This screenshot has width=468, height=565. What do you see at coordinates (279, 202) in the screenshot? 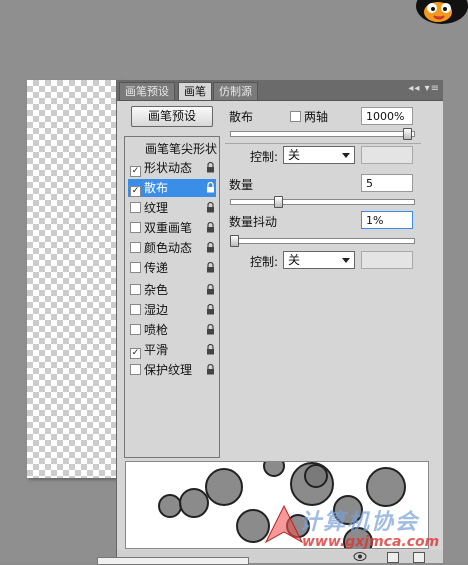
I see `count-slider-thumb` at bounding box center [279, 202].